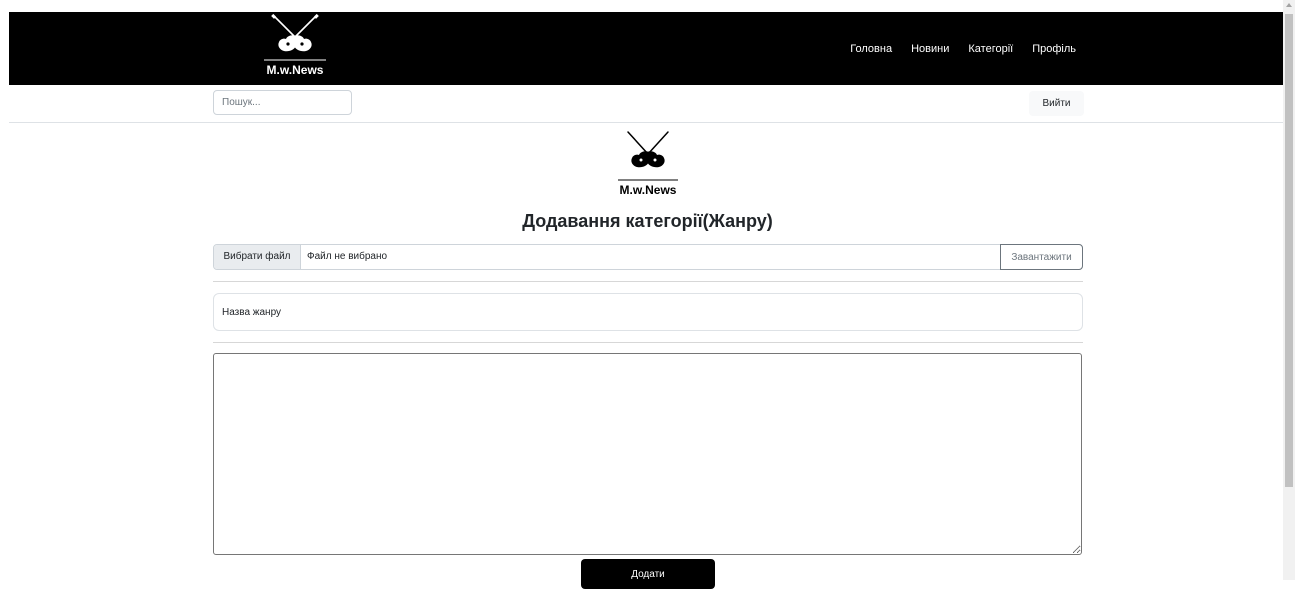 The height and width of the screenshot is (589, 1295). What do you see at coordinates (953, 48) in the screenshot?
I see `nav-links: Головна Новини Категорії Профіль` at bounding box center [953, 48].